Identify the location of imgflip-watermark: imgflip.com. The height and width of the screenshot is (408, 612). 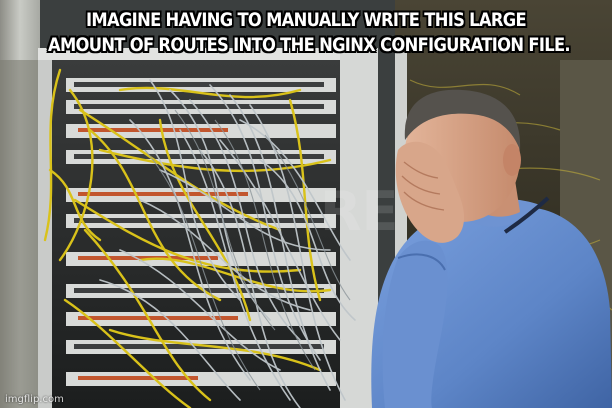
(34, 399).